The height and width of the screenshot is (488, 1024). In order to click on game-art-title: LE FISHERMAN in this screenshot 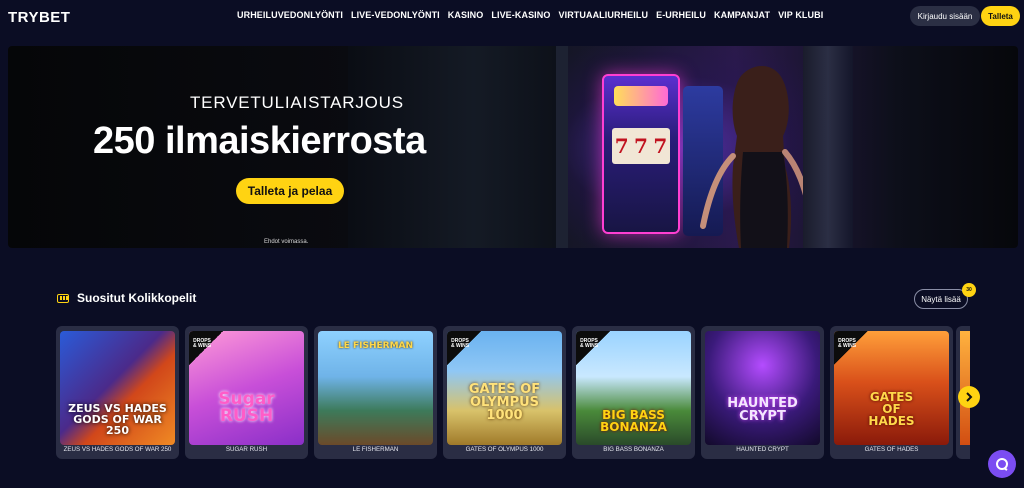, I will do `click(375, 346)`.